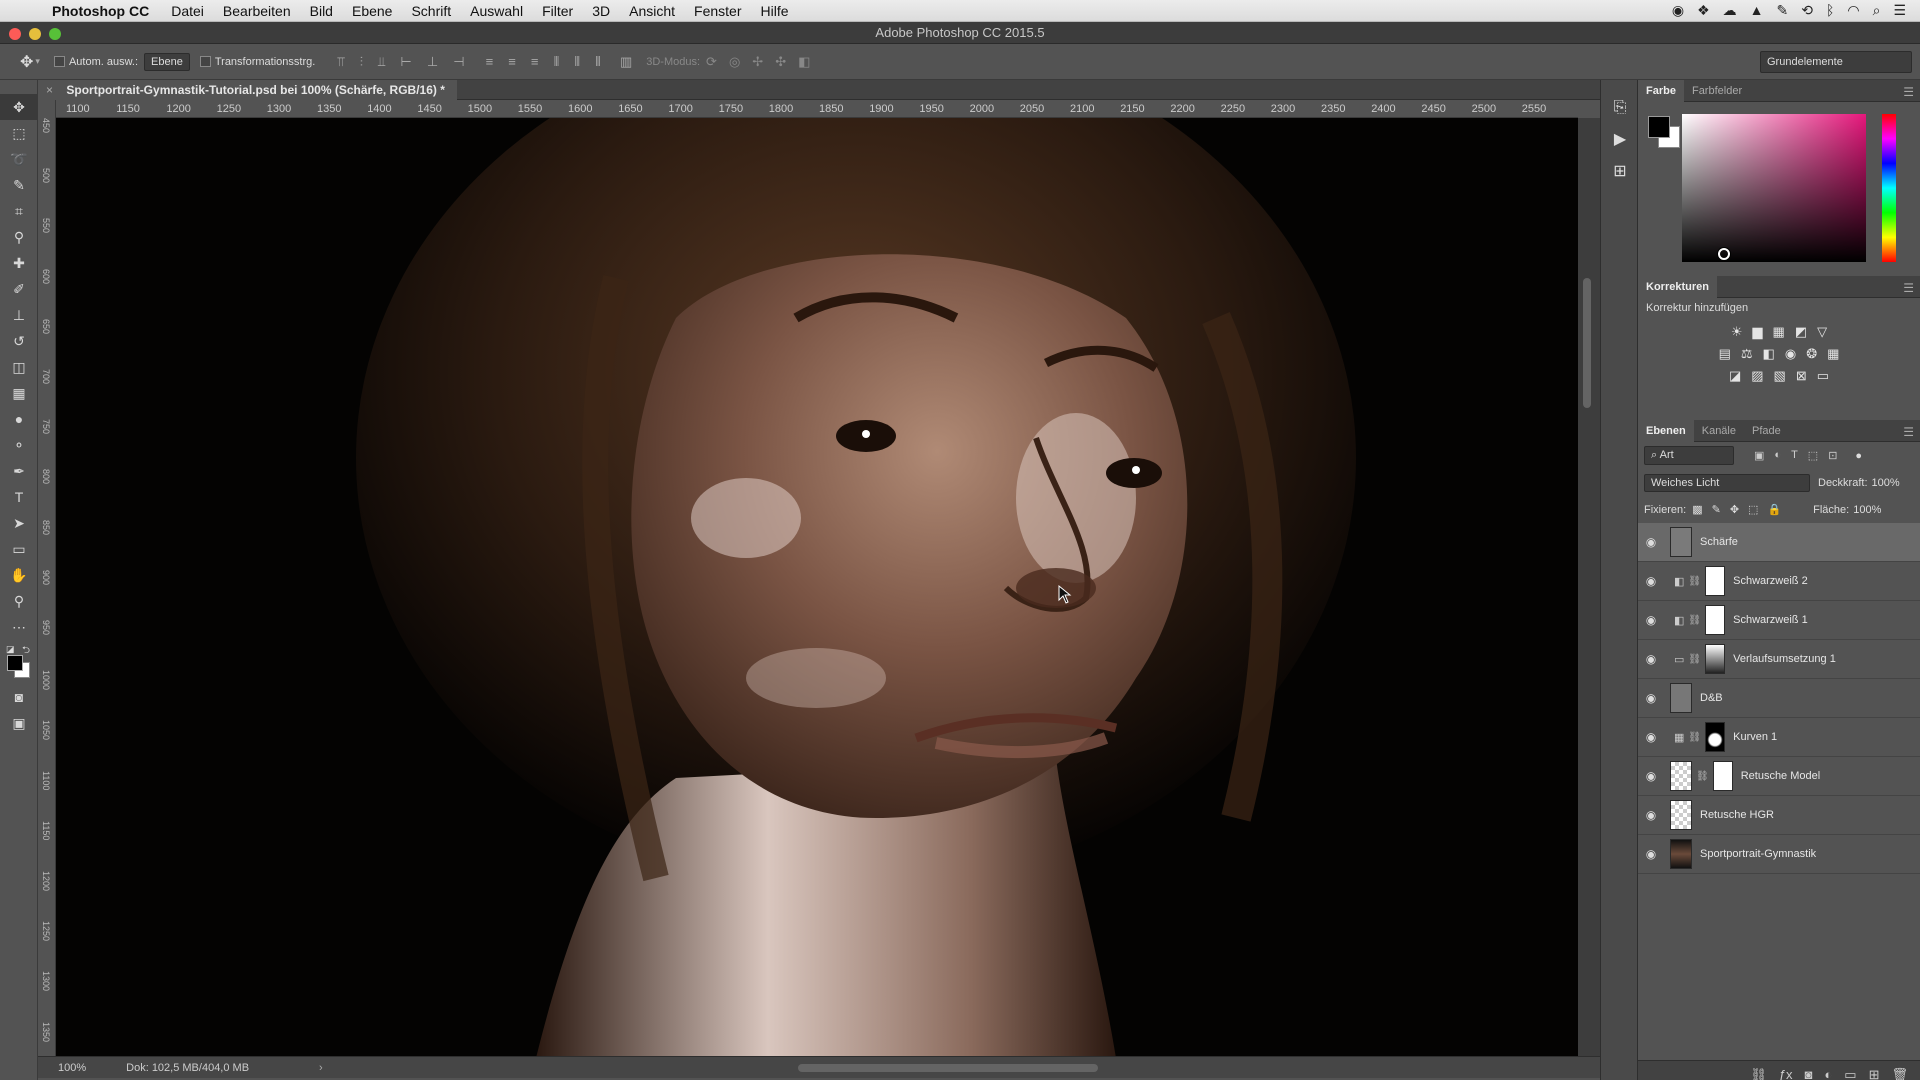 The image size is (1920, 1080). What do you see at coordinates (19, 445) in the screenshot?
I see `dodge-tool-icon: ⚬` at bounding box center [19, 445].